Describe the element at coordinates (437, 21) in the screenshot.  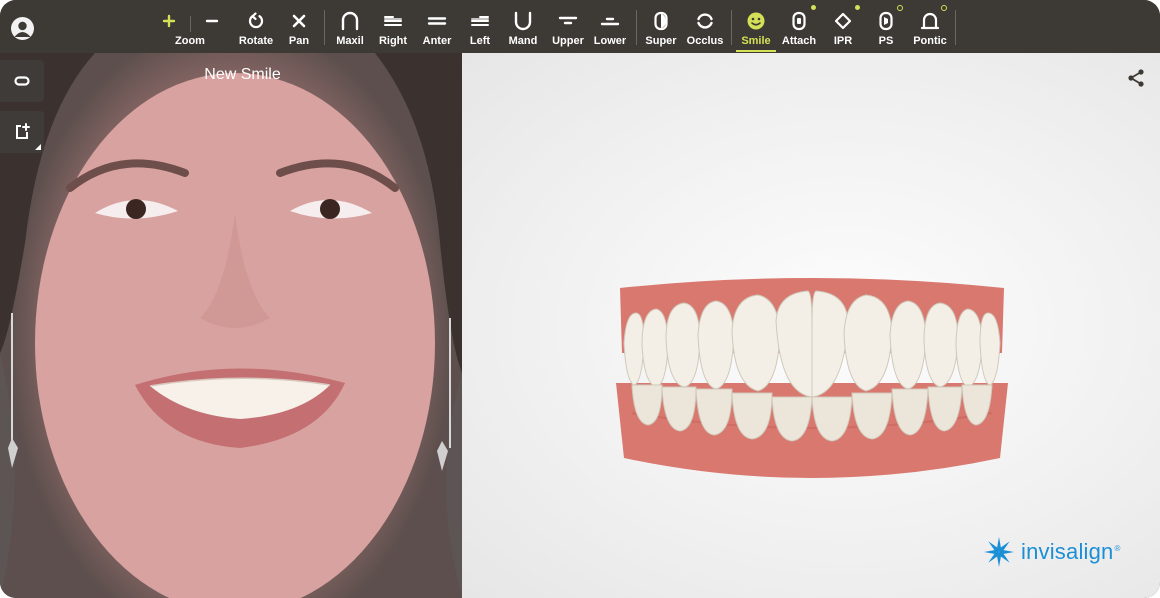
I see `anterior-view-icon` at that location.